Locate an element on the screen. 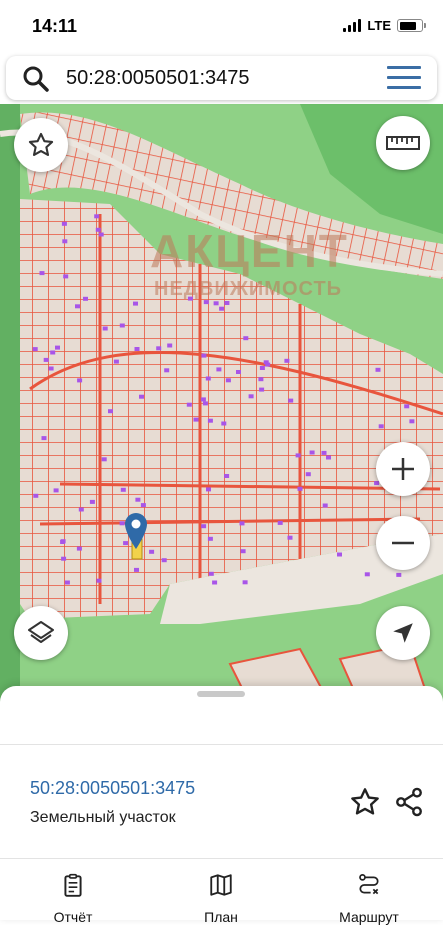 Image resolution: width=443 pixels, height=925 pixels. nav-route: Маршрут is located at coordinates (369, 898).